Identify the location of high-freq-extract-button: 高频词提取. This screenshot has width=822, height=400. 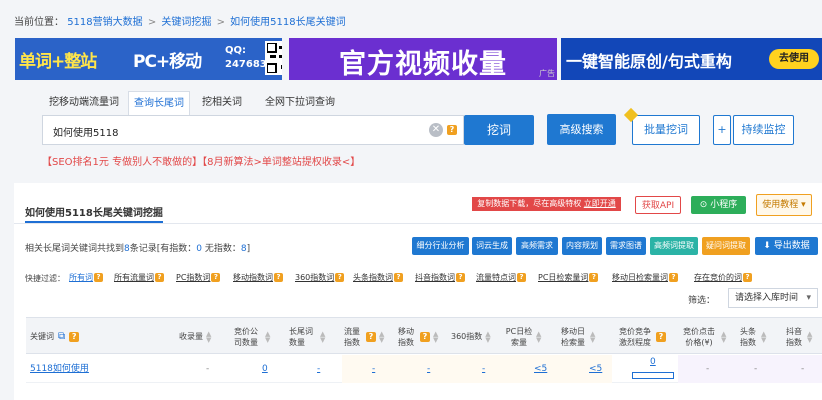
(674, 246).